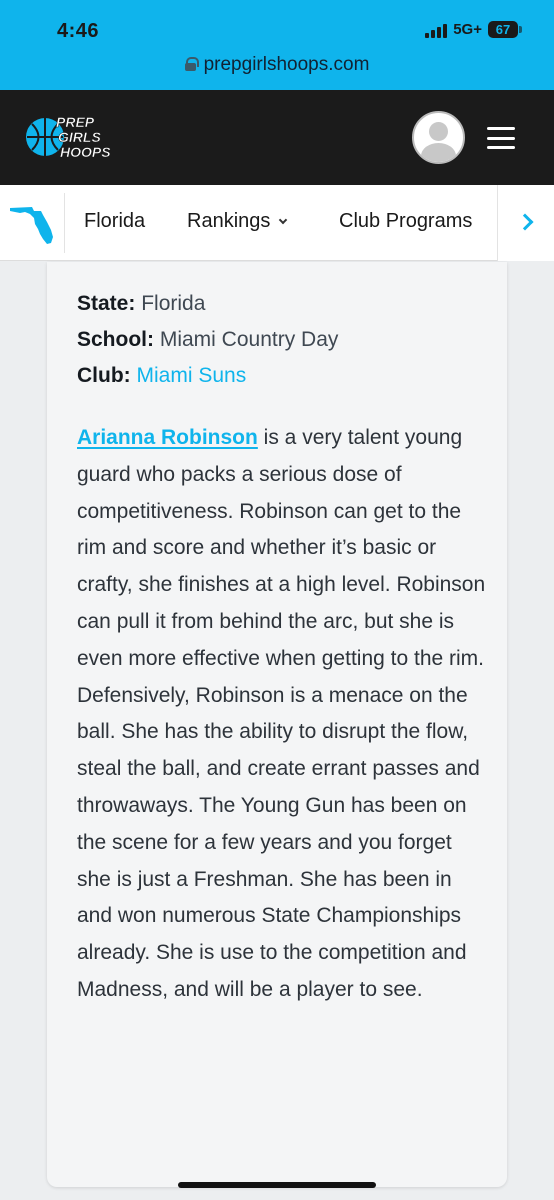 The width and height of the screenshot is (554, 1200). What do you see at coordinates (115, 339) in the screenshot?
I see `school-label: School:` at bounding box center [115, 339].